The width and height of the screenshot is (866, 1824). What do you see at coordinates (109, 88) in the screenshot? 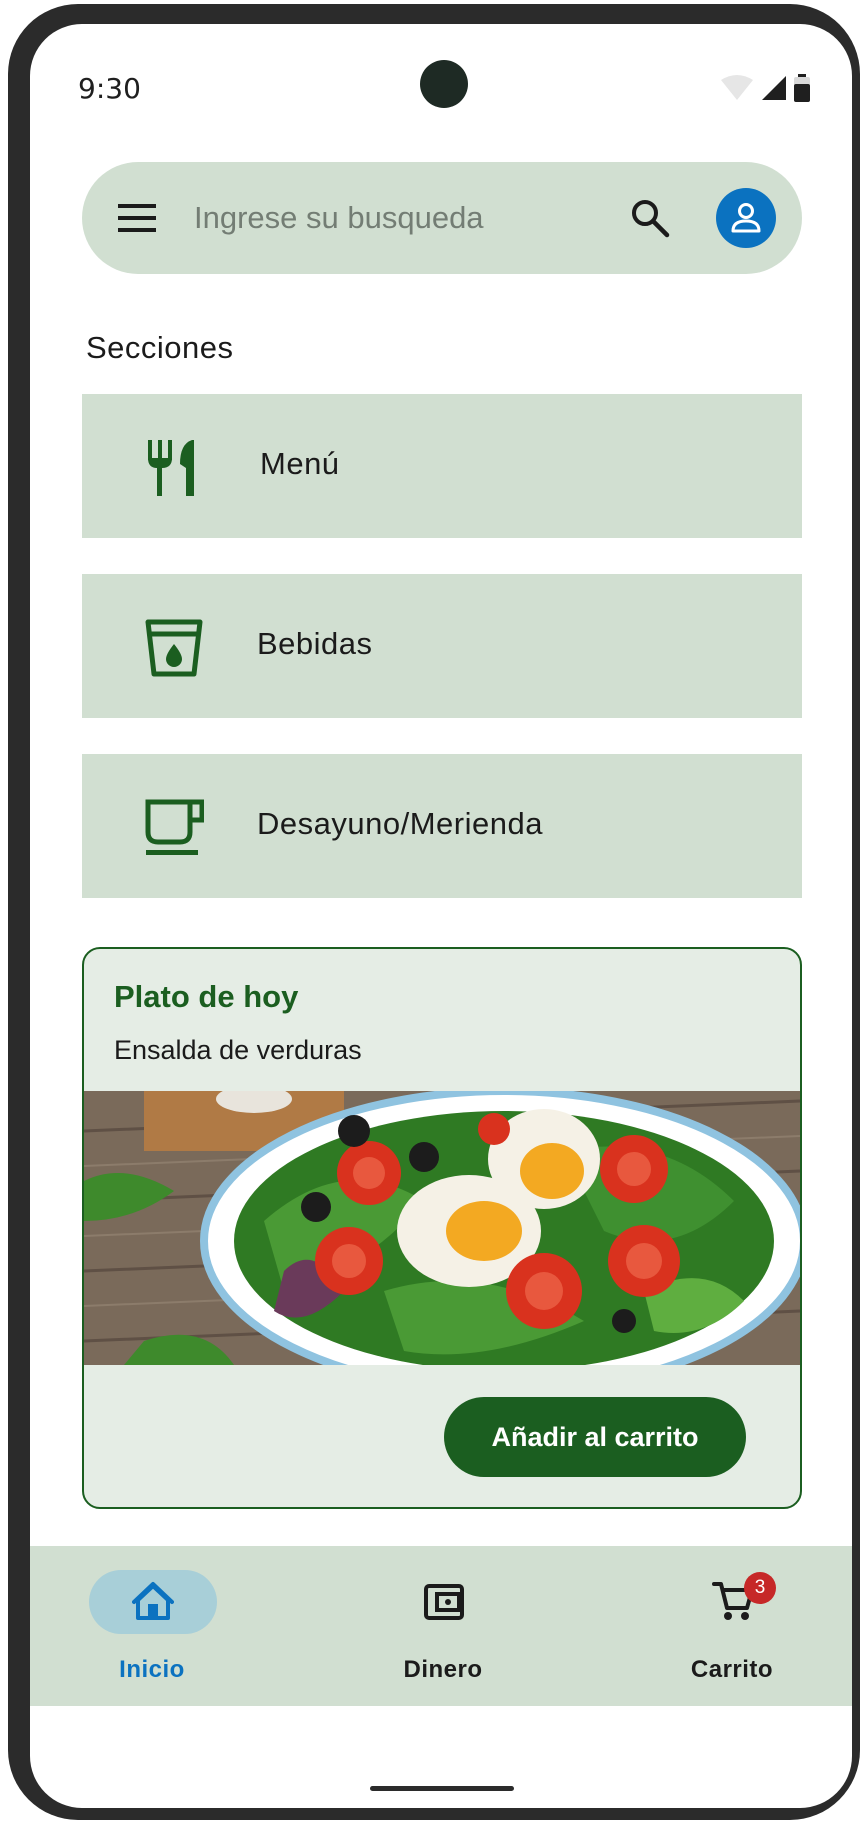
I see `status-time: 9:30` at bounding box center [109, 88].